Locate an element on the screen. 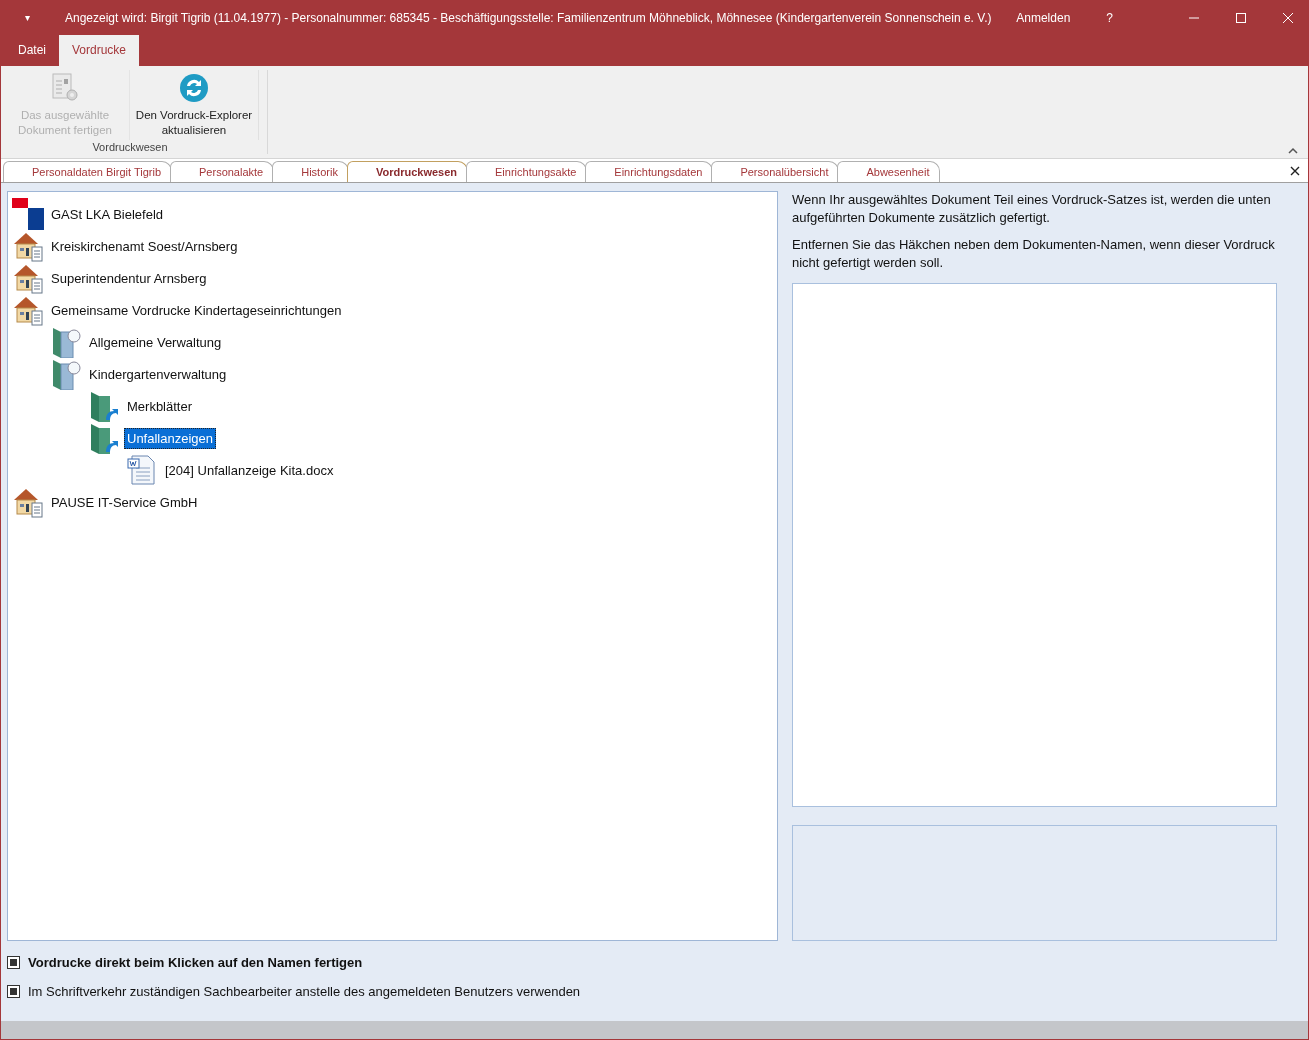 The width and height of the screenshot is (1309, 1040). refresh-icon is located at coordinates (194, 88).